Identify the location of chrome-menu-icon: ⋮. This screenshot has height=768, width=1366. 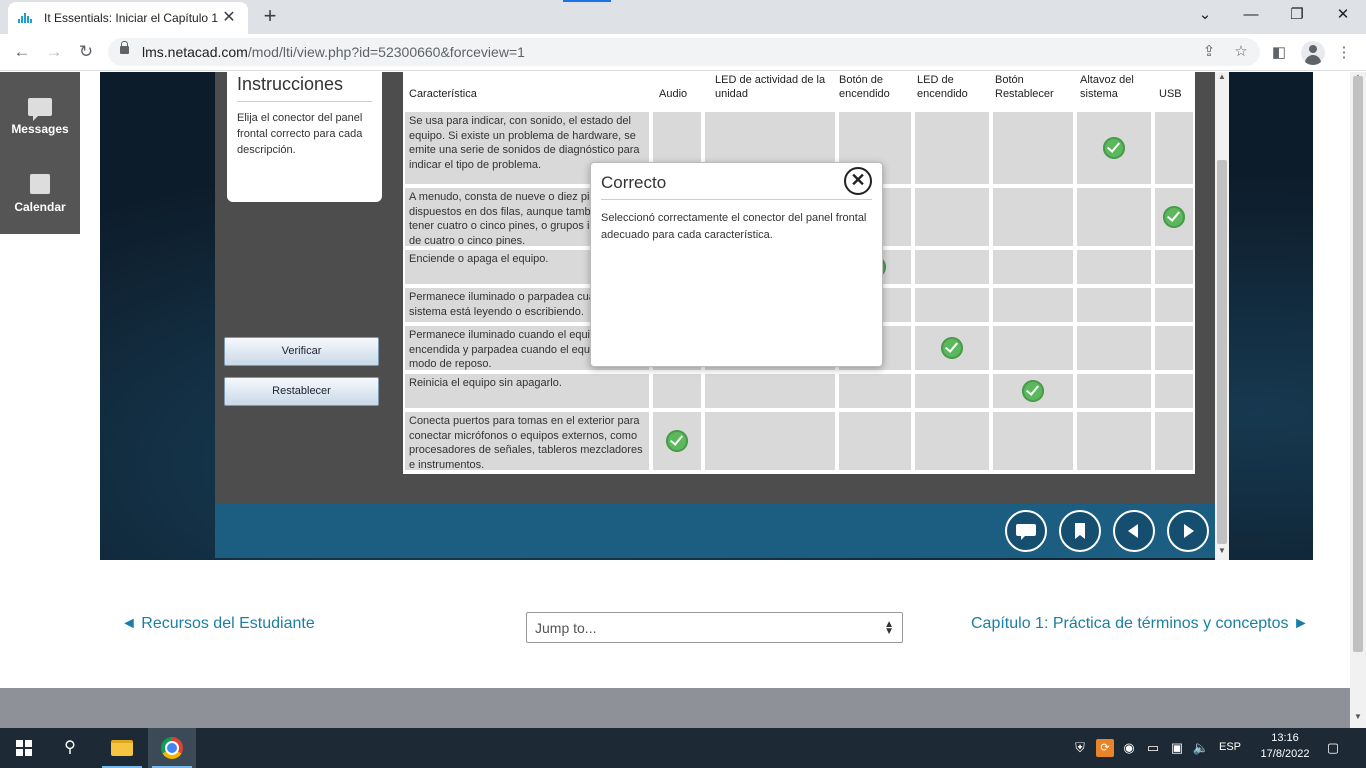
(1344, 53).